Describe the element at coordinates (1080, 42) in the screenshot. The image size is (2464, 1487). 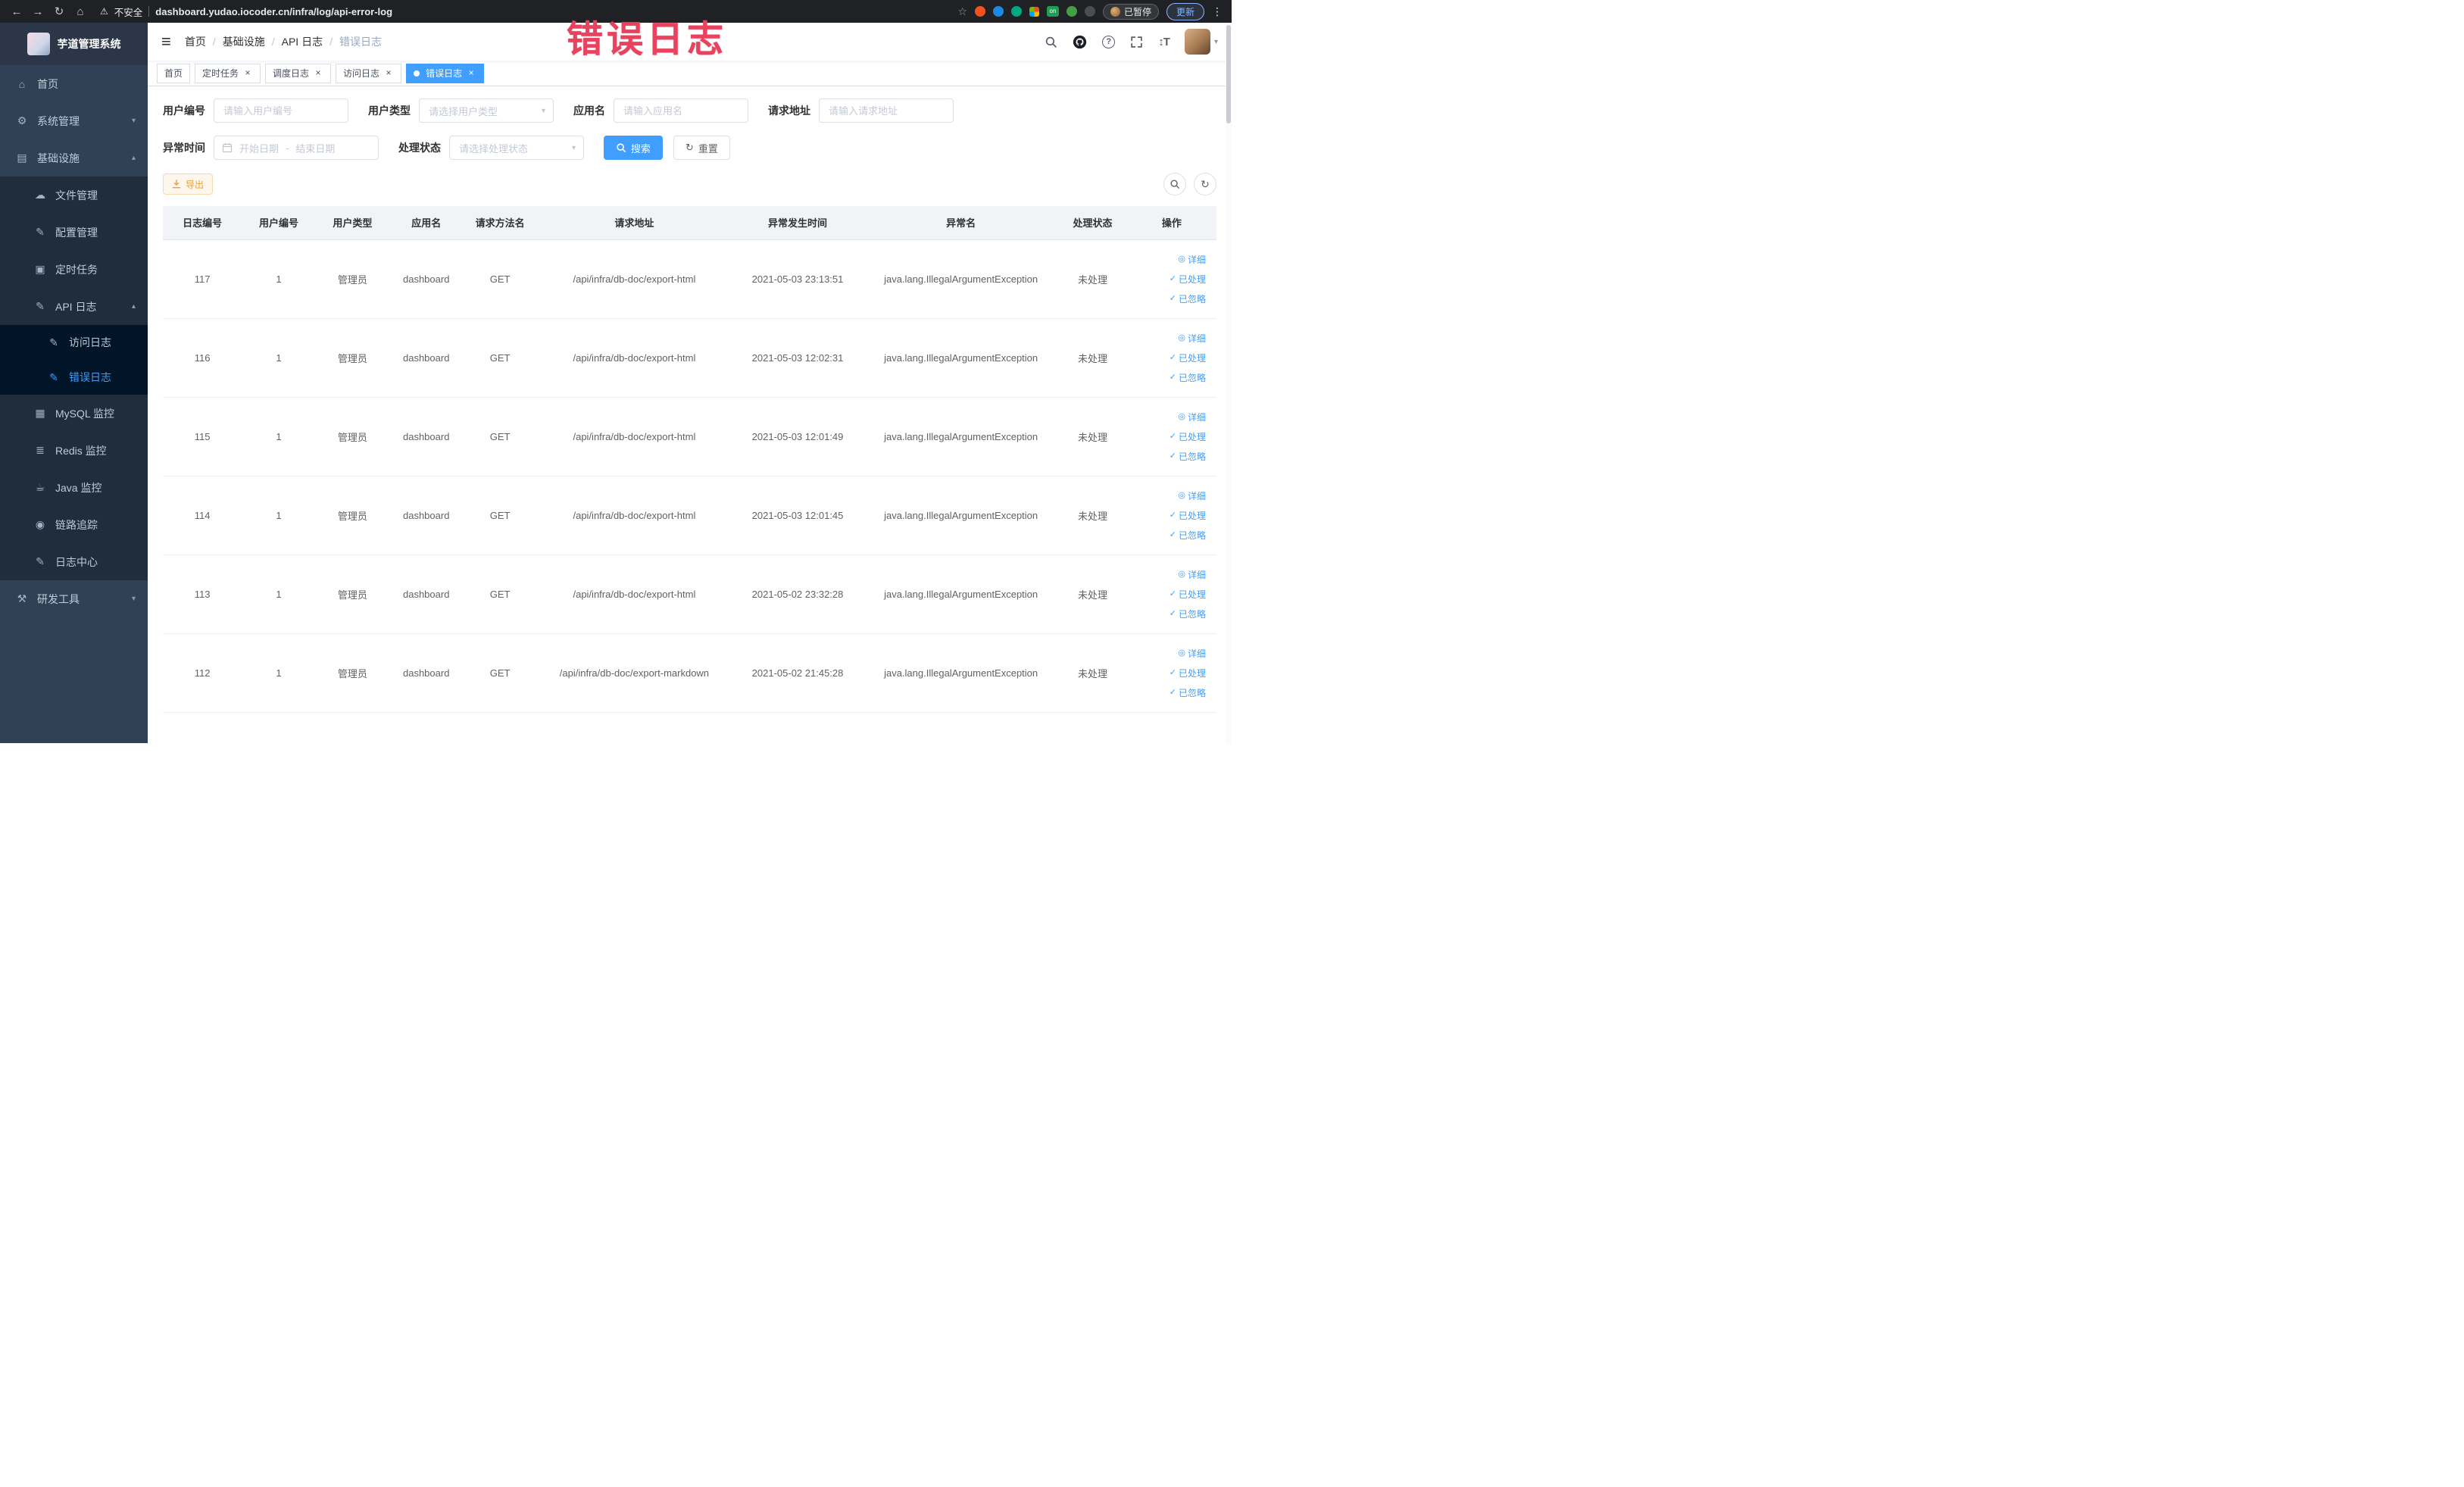
I see `github-icon` at that location.